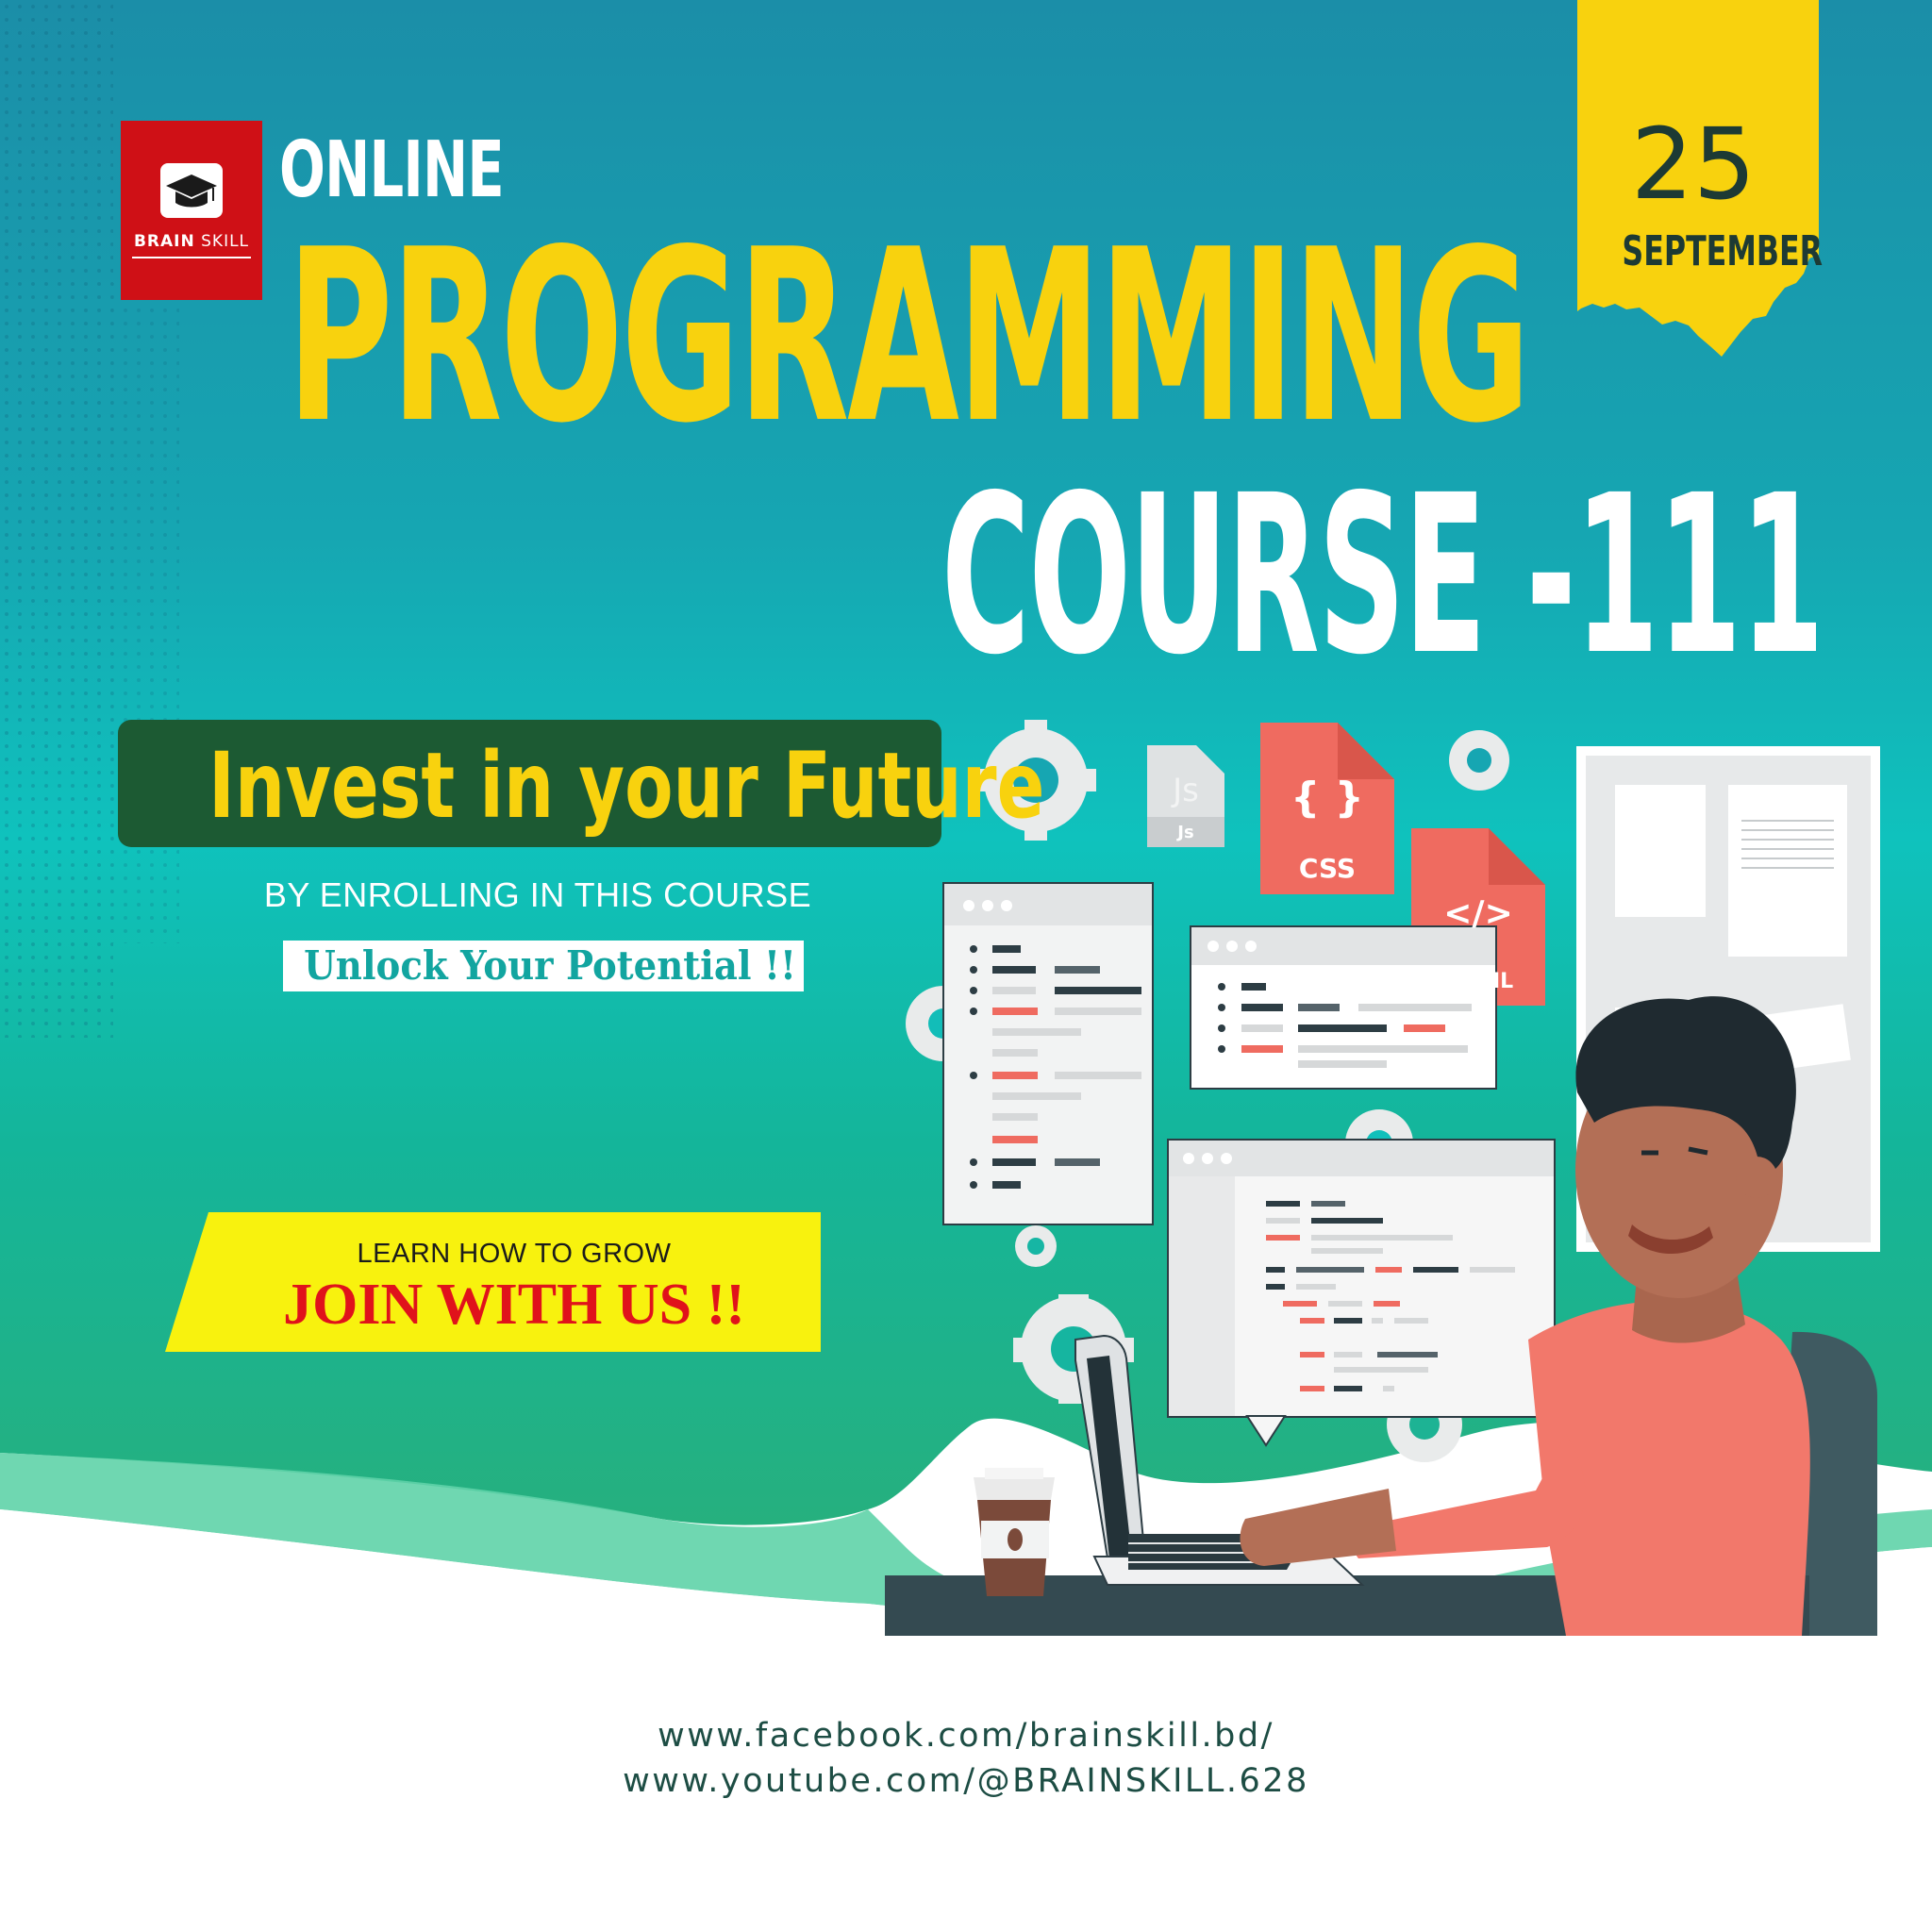  What do you see at coordinates (392, 170) in the screenshot?
I see `headline-online: ONLINE` at bounding box center [392, 170].